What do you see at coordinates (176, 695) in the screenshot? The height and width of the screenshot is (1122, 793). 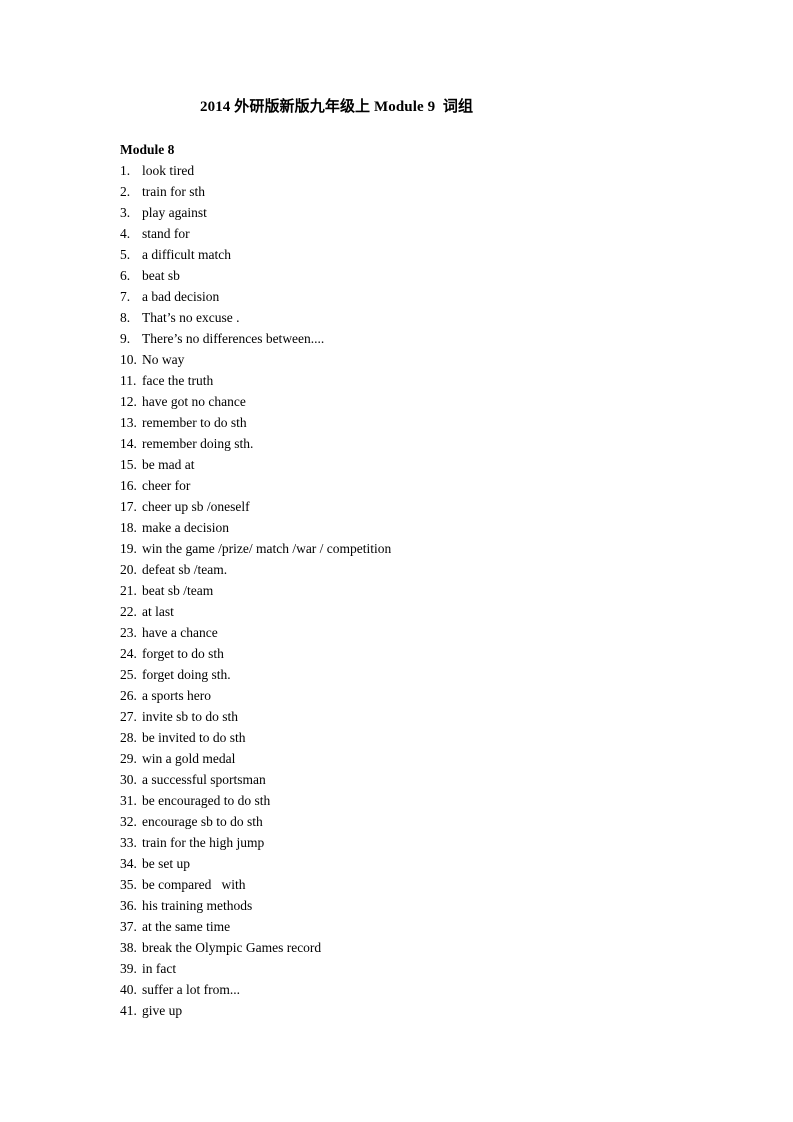 I see `list-item-text: a sports hero` at bounding box center [176, 695].